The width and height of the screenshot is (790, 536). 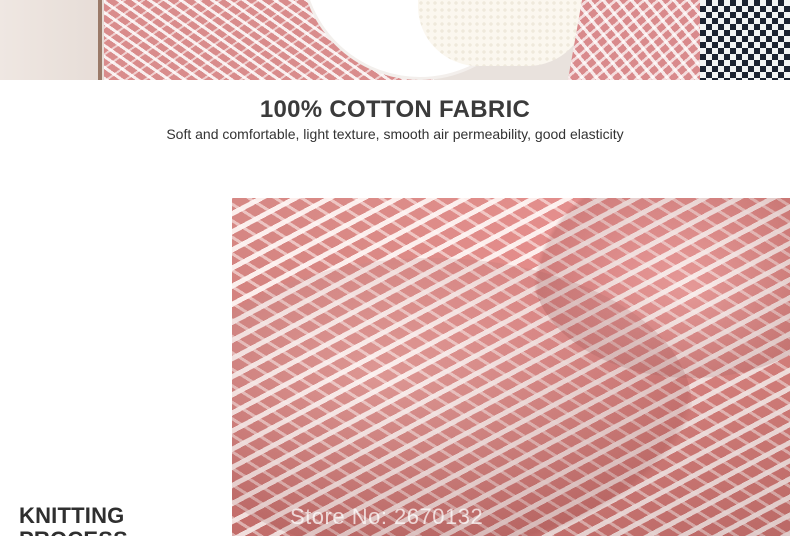 What do you see at coordinates (100, 40) in the screenshot?
I see `ladder-pole` at bounding box center [100, 40].